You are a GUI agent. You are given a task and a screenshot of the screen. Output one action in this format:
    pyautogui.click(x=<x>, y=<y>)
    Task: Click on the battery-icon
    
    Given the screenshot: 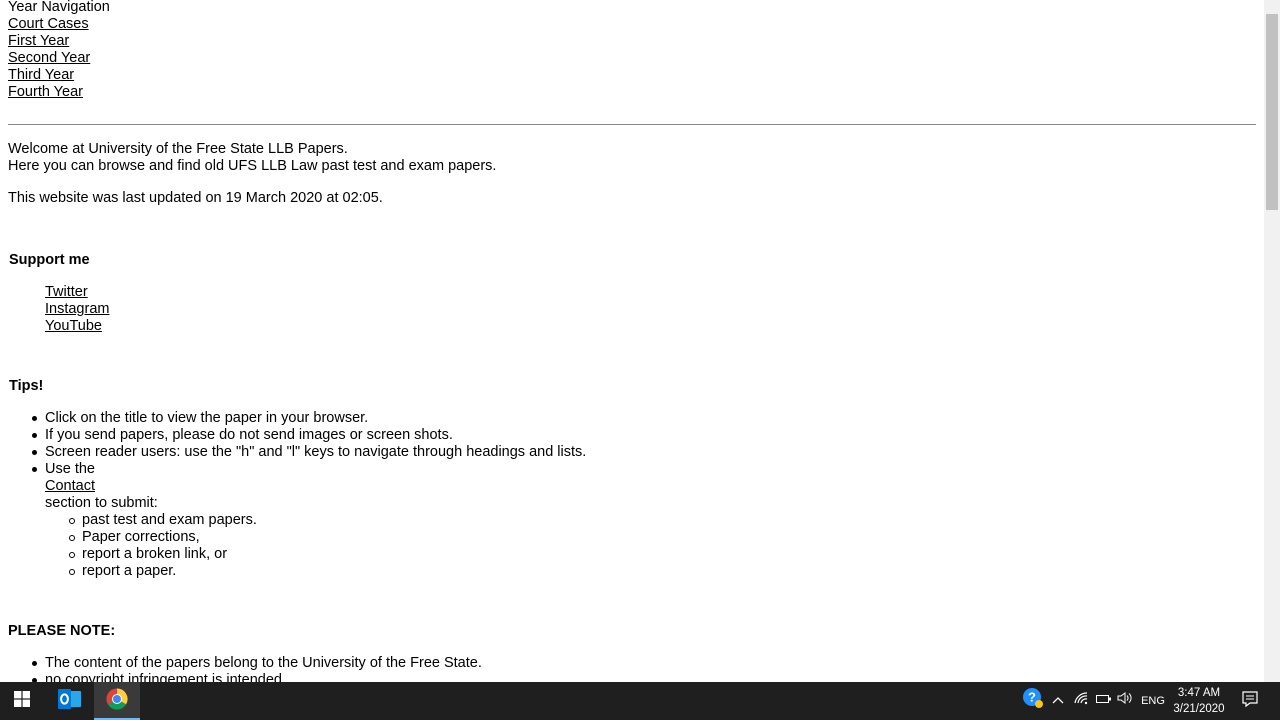 What is the action you would take?
    pyautogui.click(x=1104, y=701)
    